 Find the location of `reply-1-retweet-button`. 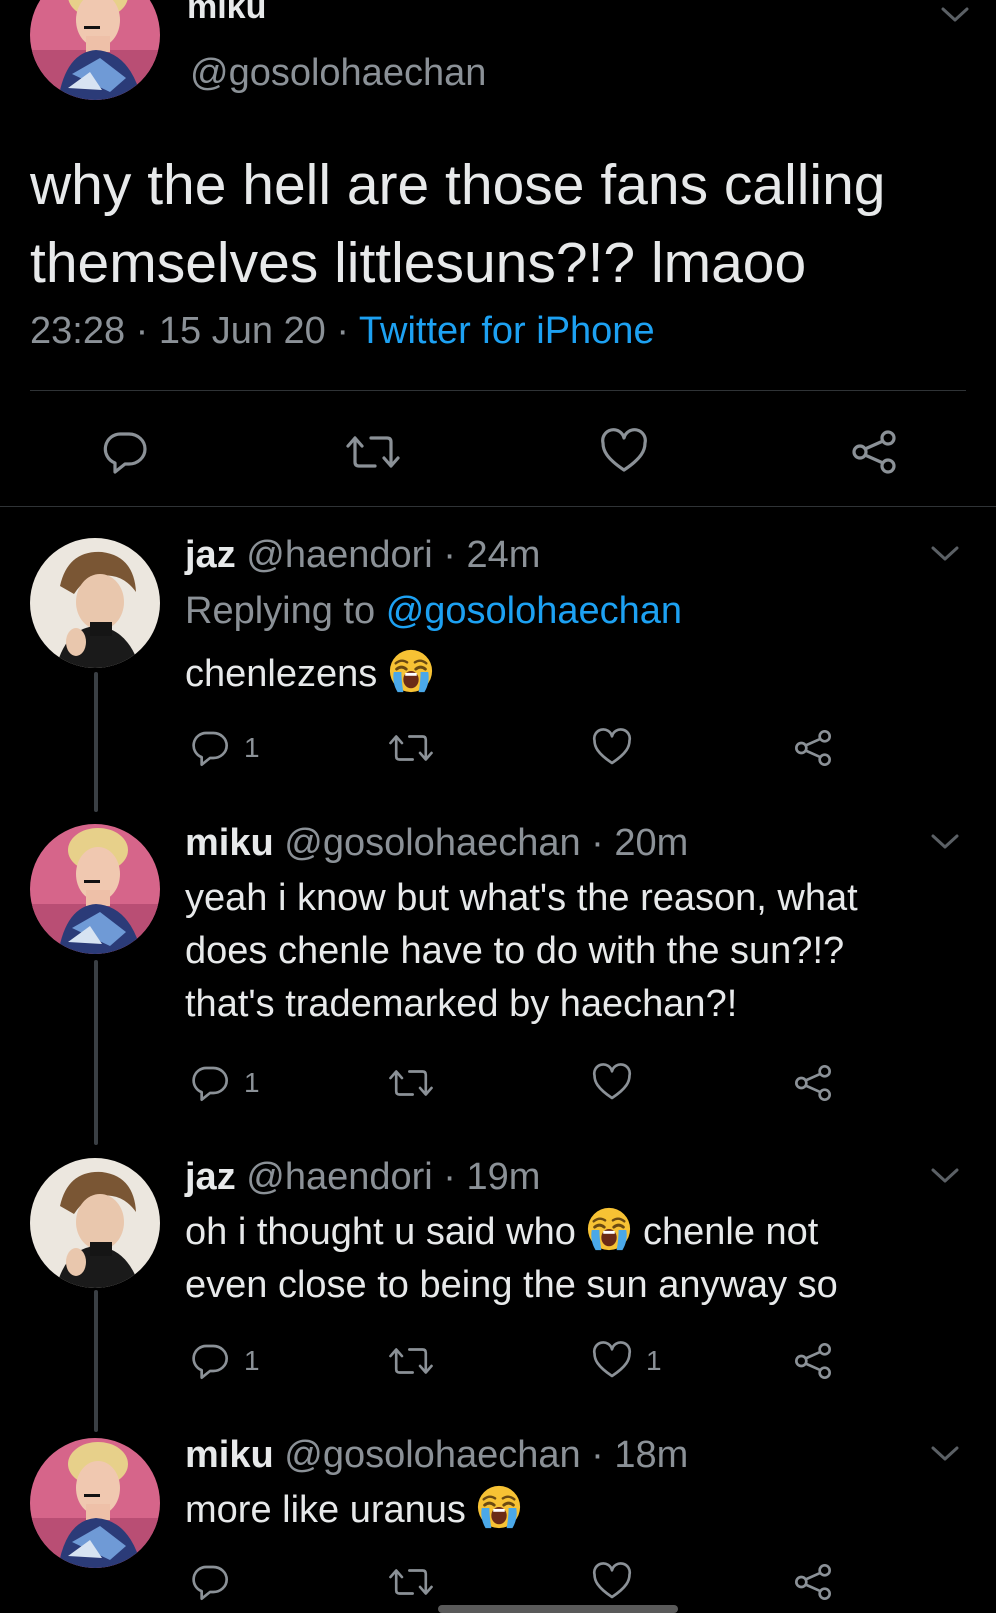

reply-1-retweet-button is located at coordinates (411, 748).